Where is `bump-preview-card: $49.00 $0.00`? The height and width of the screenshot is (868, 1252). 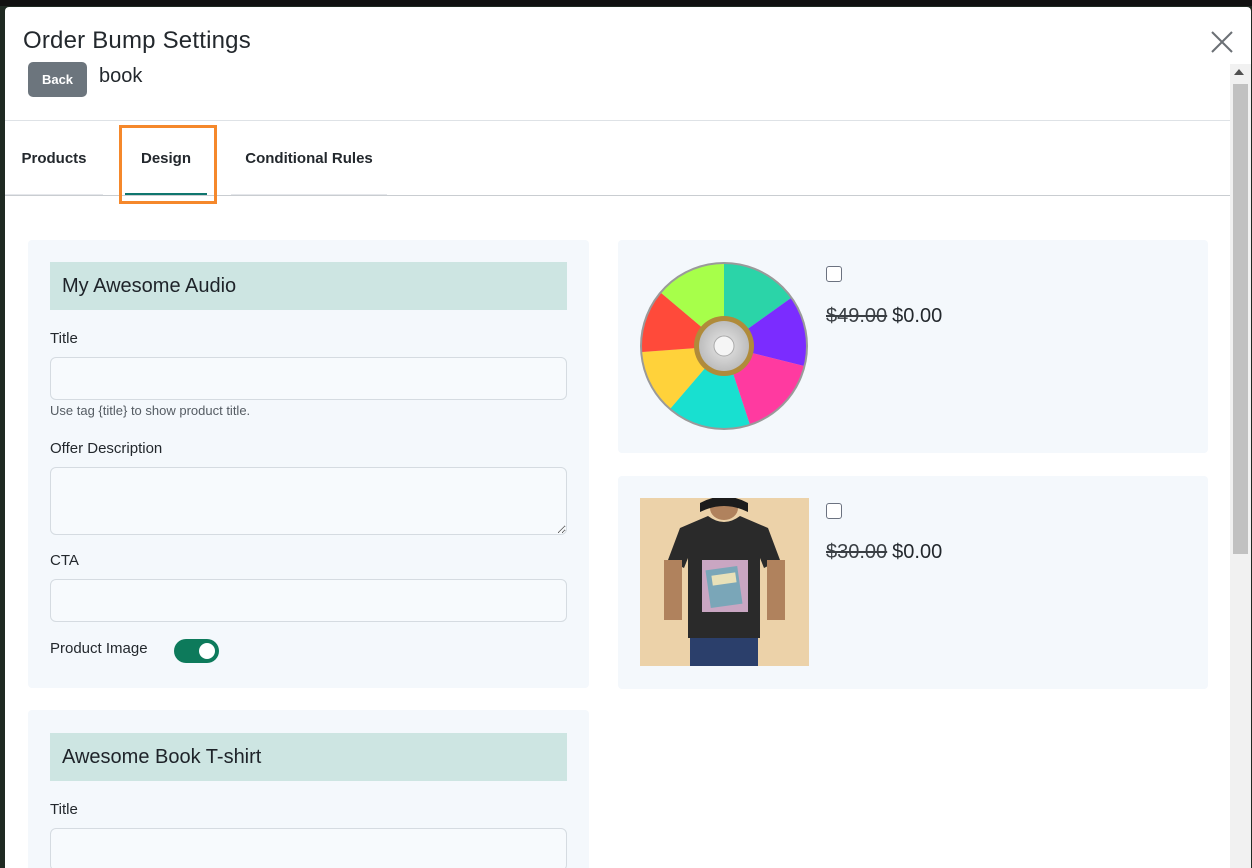
bump-preview-card: $49.00 $0.00 is located at coordinates (913, 346).